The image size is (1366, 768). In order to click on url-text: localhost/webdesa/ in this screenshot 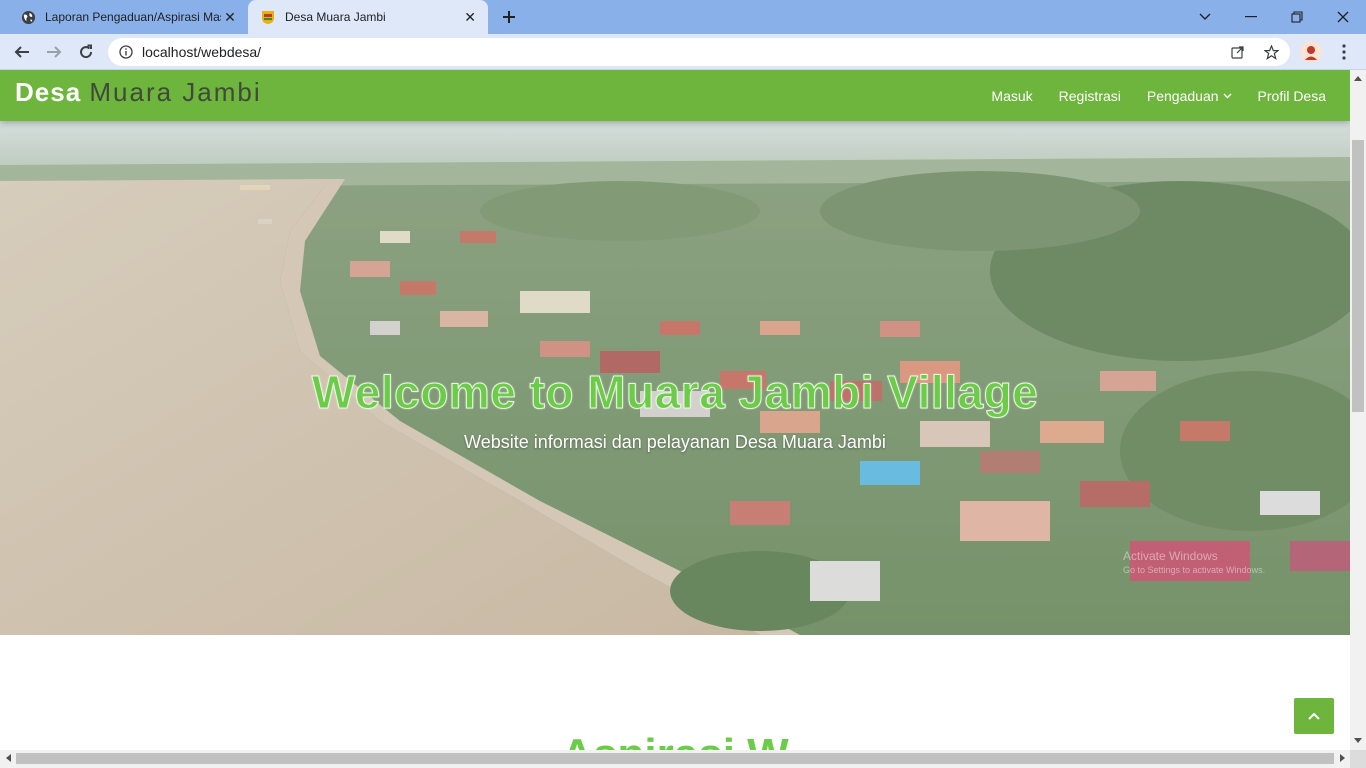, I will do `click(202, 52)`.